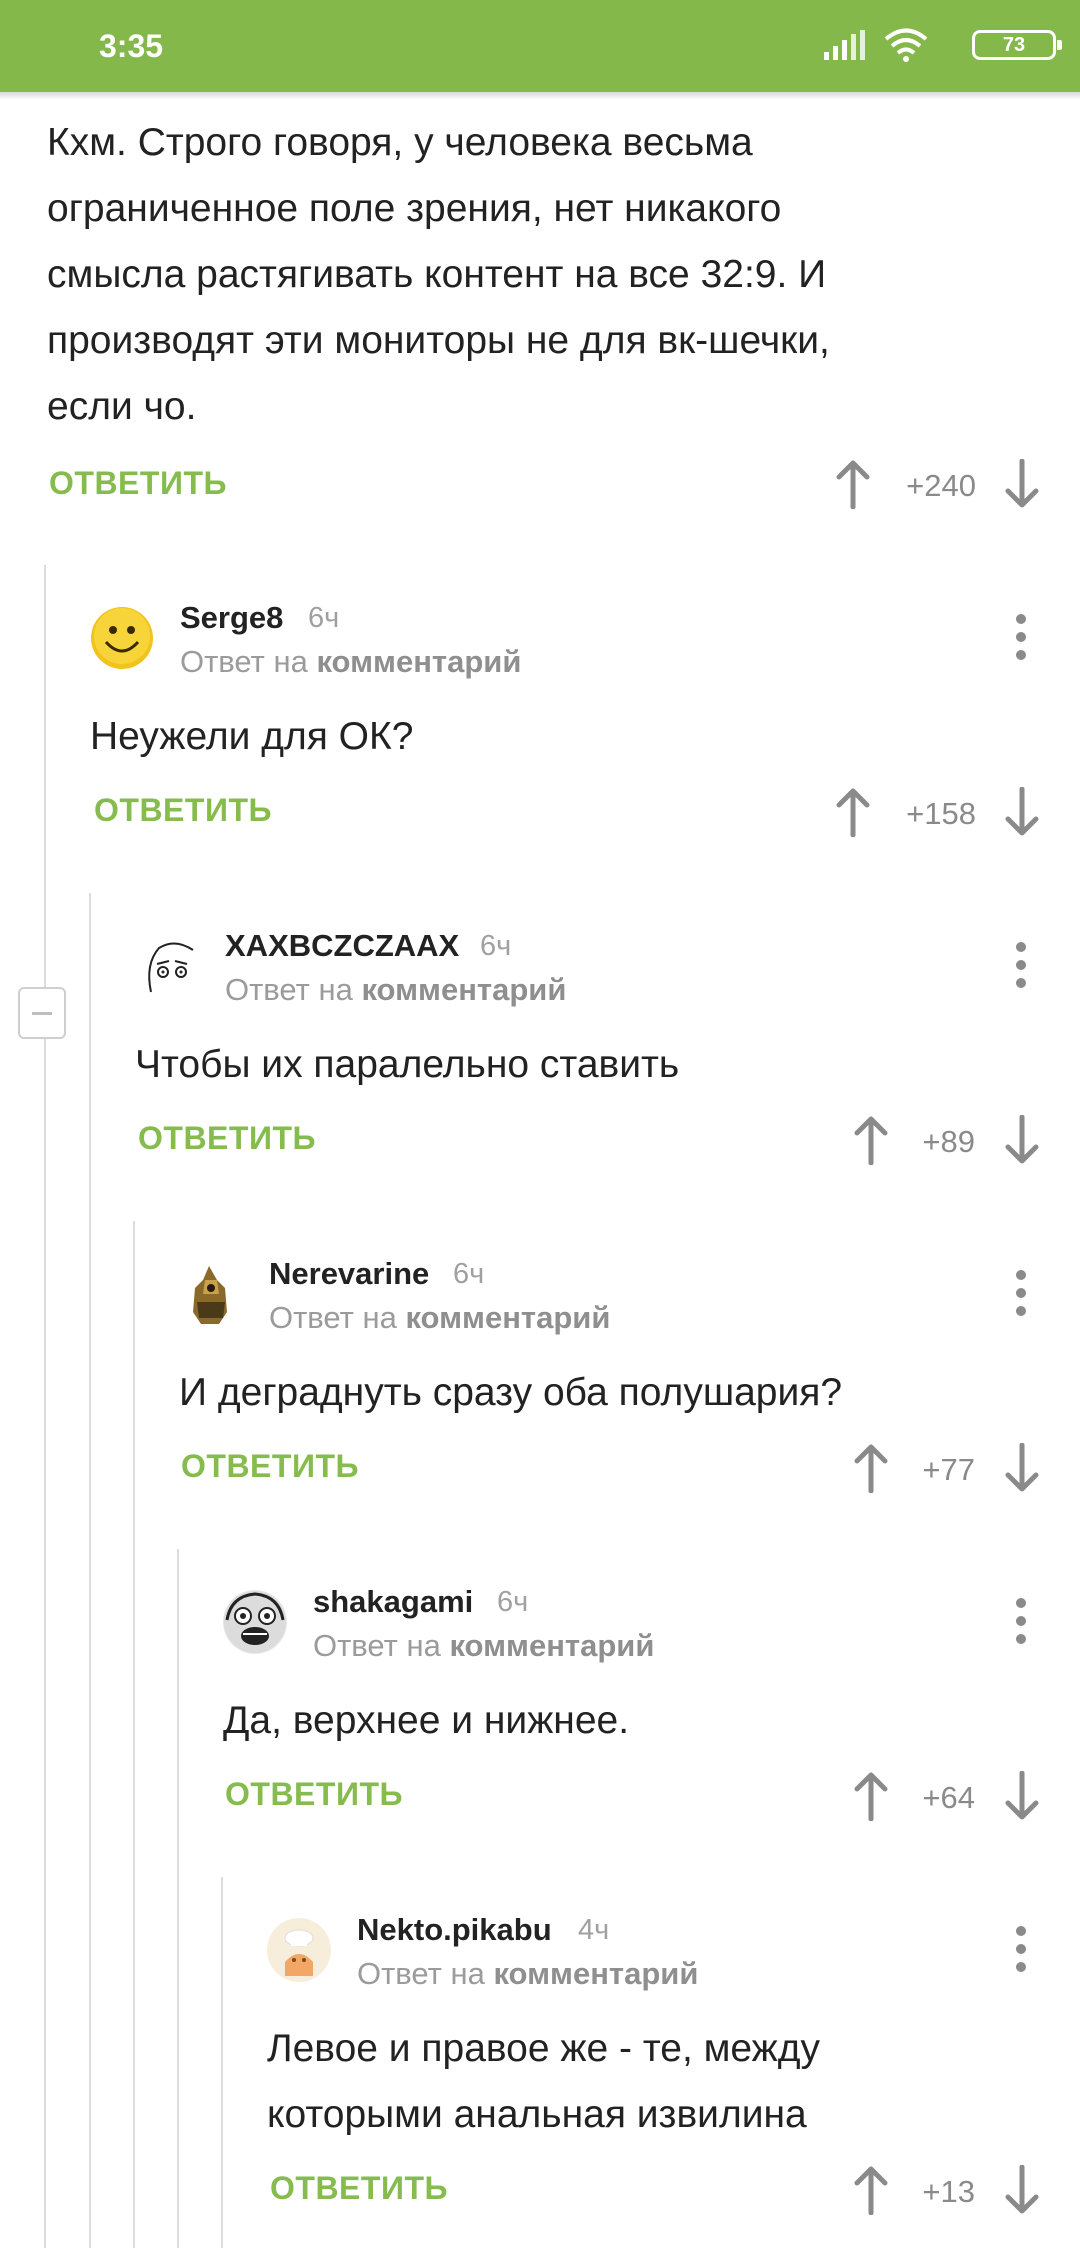 This screenshot has height=2248, width=1080. I want to click on battery-icon: 73, so click(1017, 45).